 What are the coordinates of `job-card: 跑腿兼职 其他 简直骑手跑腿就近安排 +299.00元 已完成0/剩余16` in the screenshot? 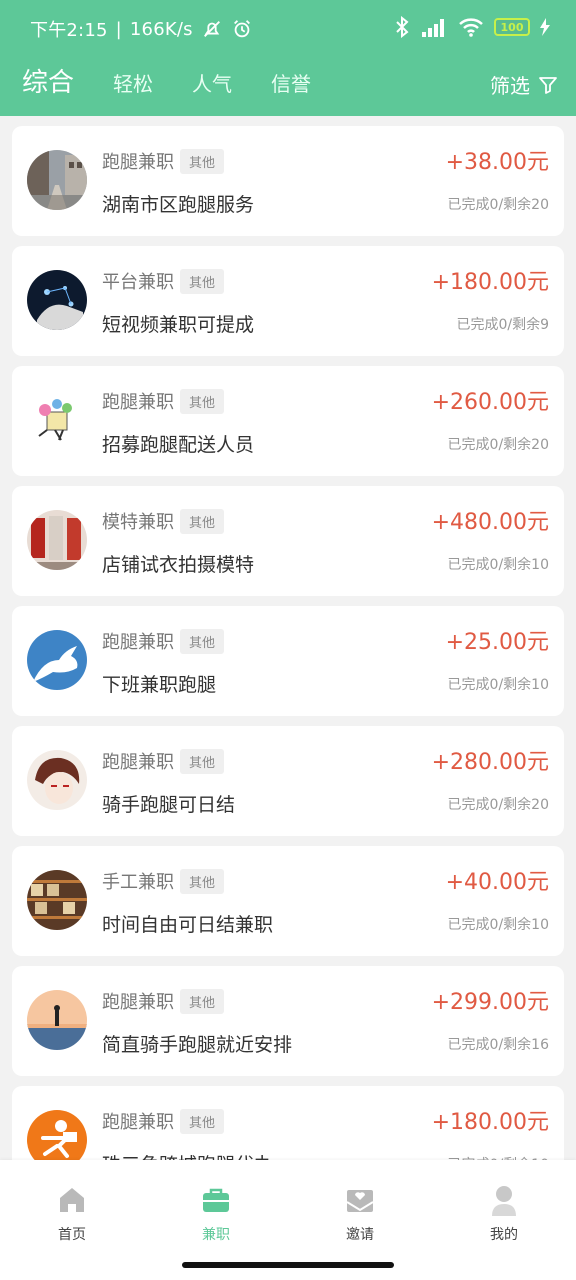 It's located at (288, 1021).